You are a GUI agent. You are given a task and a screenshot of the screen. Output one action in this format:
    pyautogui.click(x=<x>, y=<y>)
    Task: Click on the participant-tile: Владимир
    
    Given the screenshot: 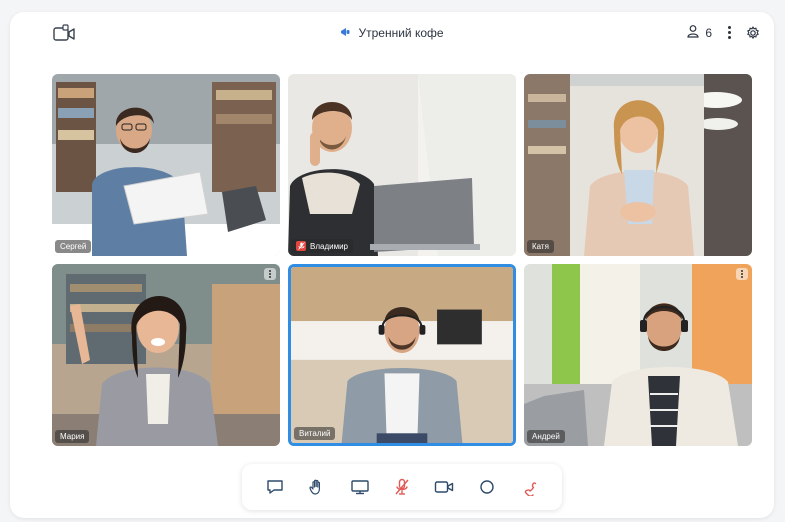 What is the action you would take?
    pyautogui.click(x=402, y=165)
    